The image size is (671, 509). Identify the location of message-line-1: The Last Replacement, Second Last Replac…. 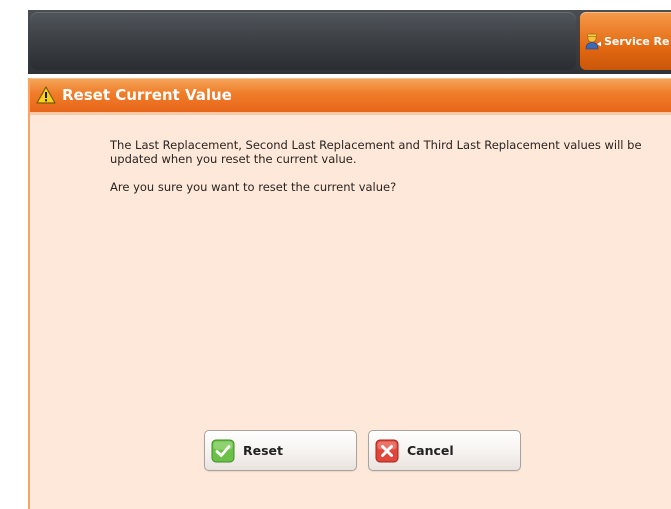
(376, 152).